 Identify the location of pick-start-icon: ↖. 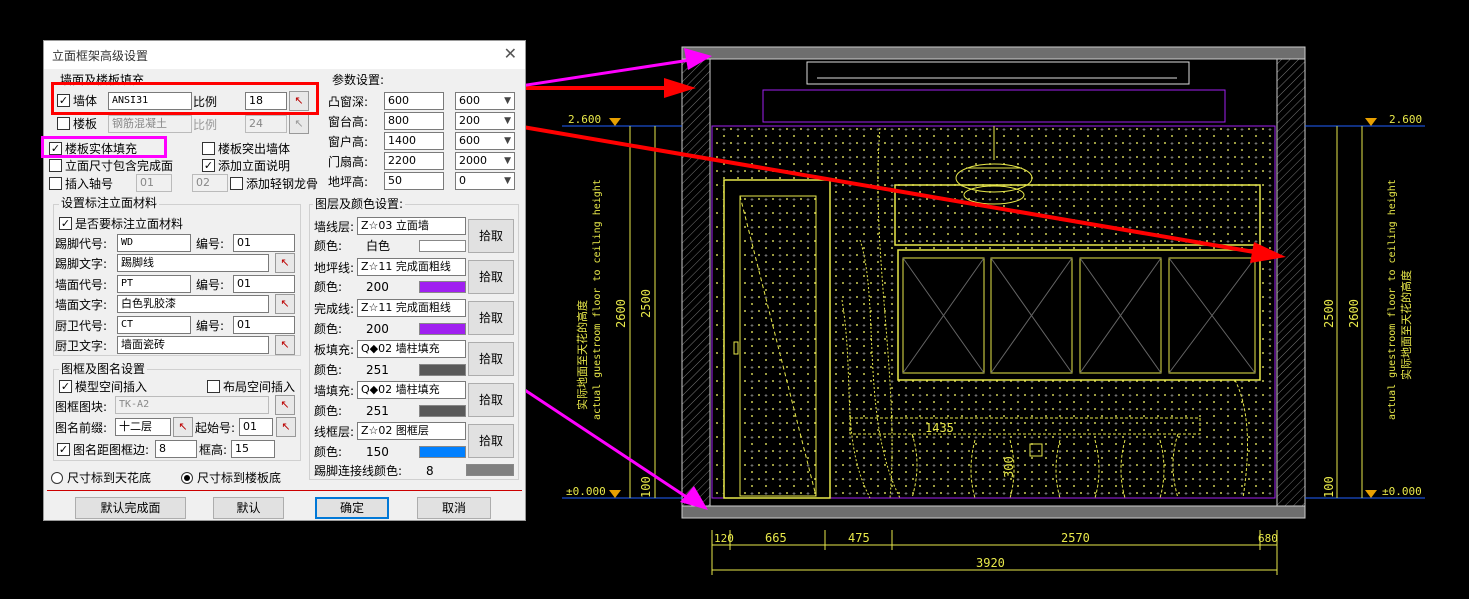
(286, 427).